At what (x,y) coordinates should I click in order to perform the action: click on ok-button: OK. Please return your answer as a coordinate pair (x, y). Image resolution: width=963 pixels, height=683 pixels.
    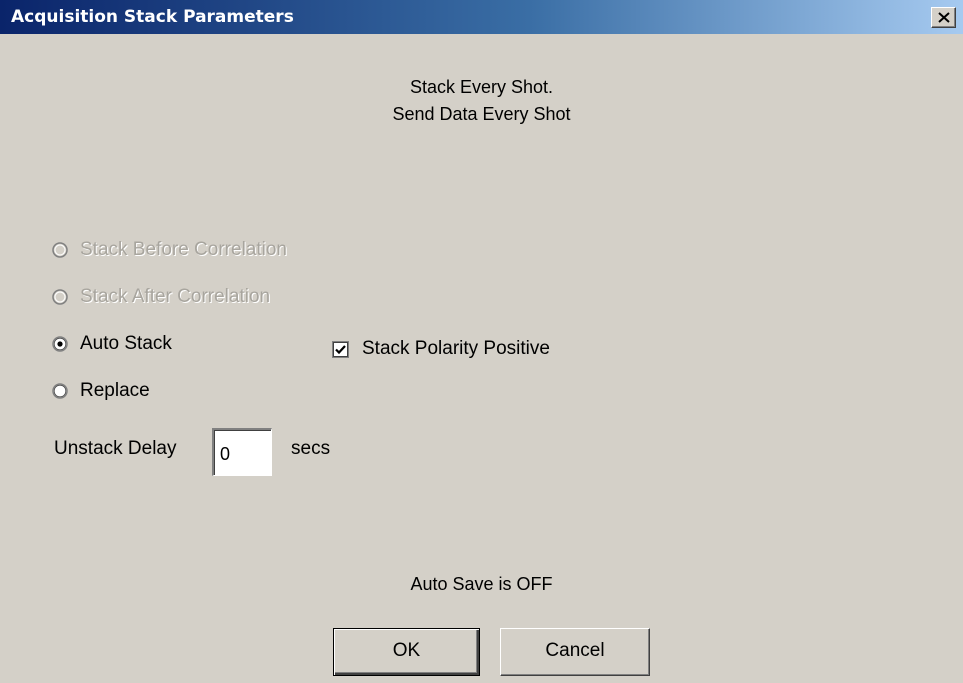
    Looking at the image, I should click on (406, 652).